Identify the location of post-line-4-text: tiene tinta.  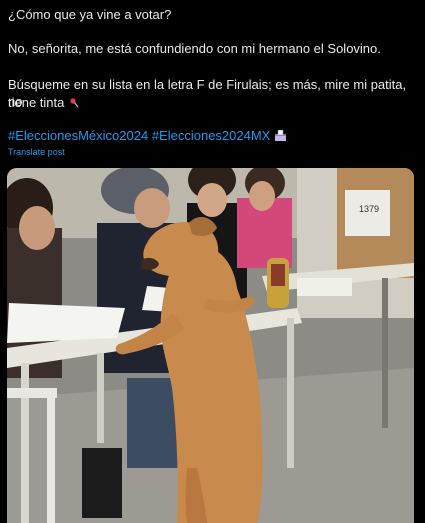
(36, 102).